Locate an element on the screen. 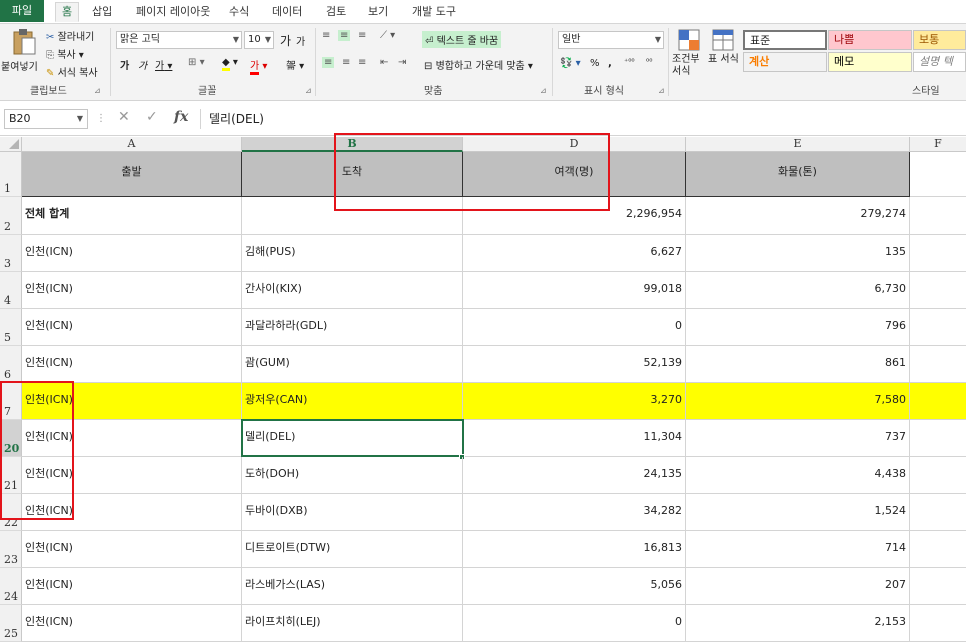 The height and width of the screenshot is (642, 966). cell-arrival: 라이프치히(LEJ) is located at coordinates (352, 623).